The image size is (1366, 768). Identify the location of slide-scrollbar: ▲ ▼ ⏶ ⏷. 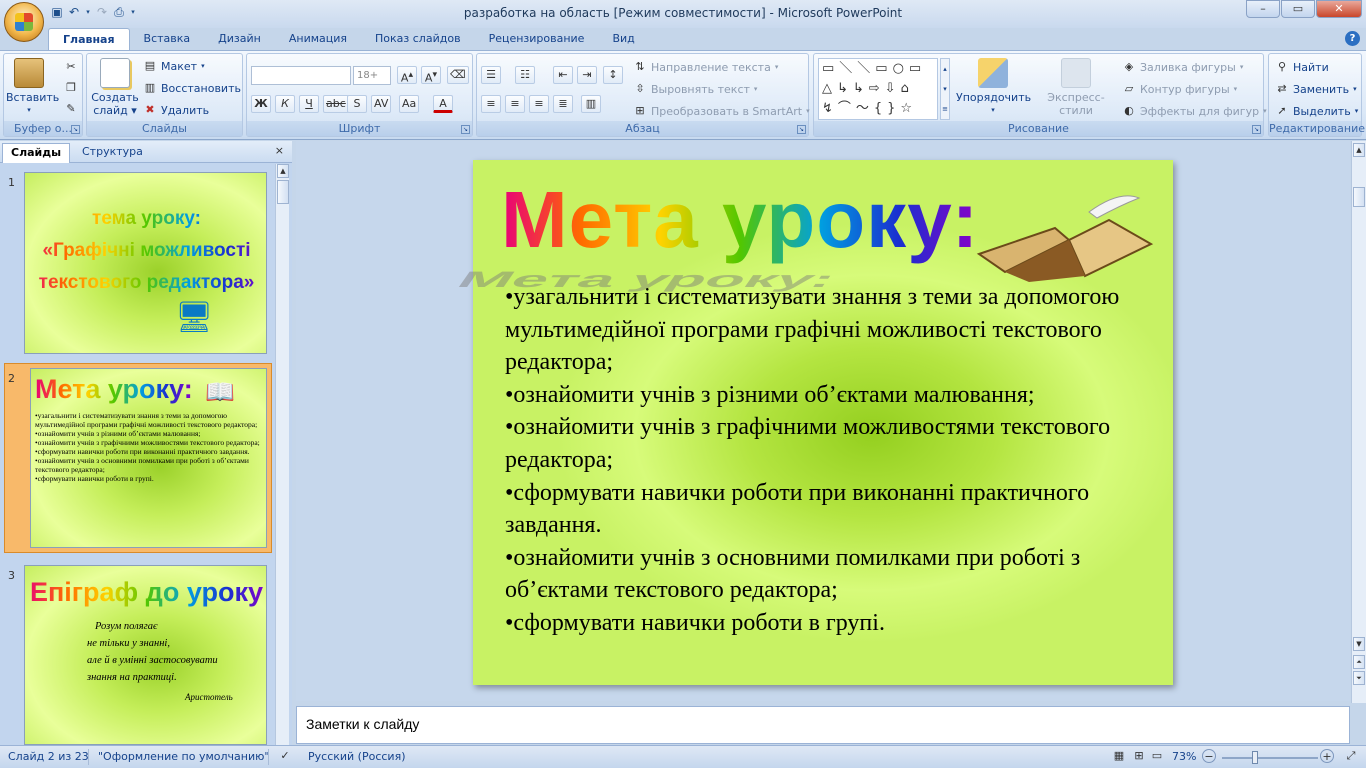
(1358, 422).